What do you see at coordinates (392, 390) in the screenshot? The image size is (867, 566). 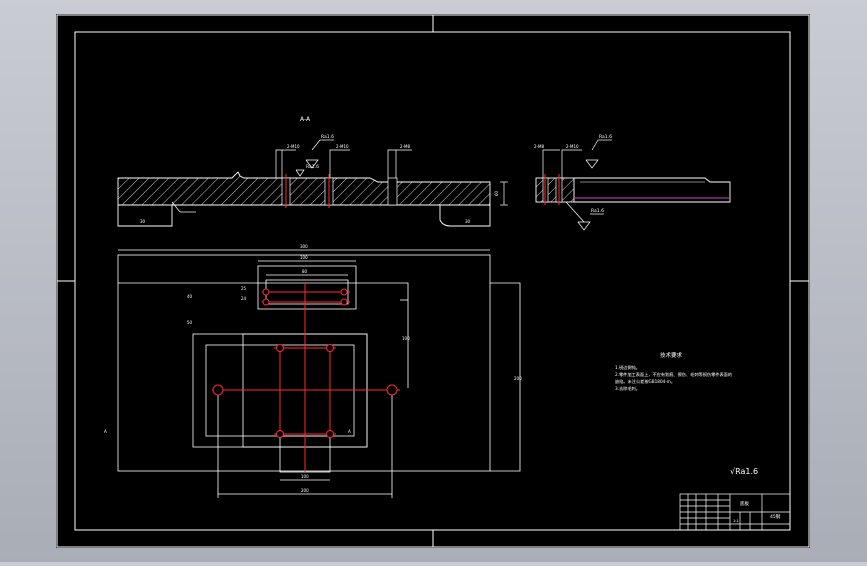 I see `hole-large-right` at bounding box center [392, 390].